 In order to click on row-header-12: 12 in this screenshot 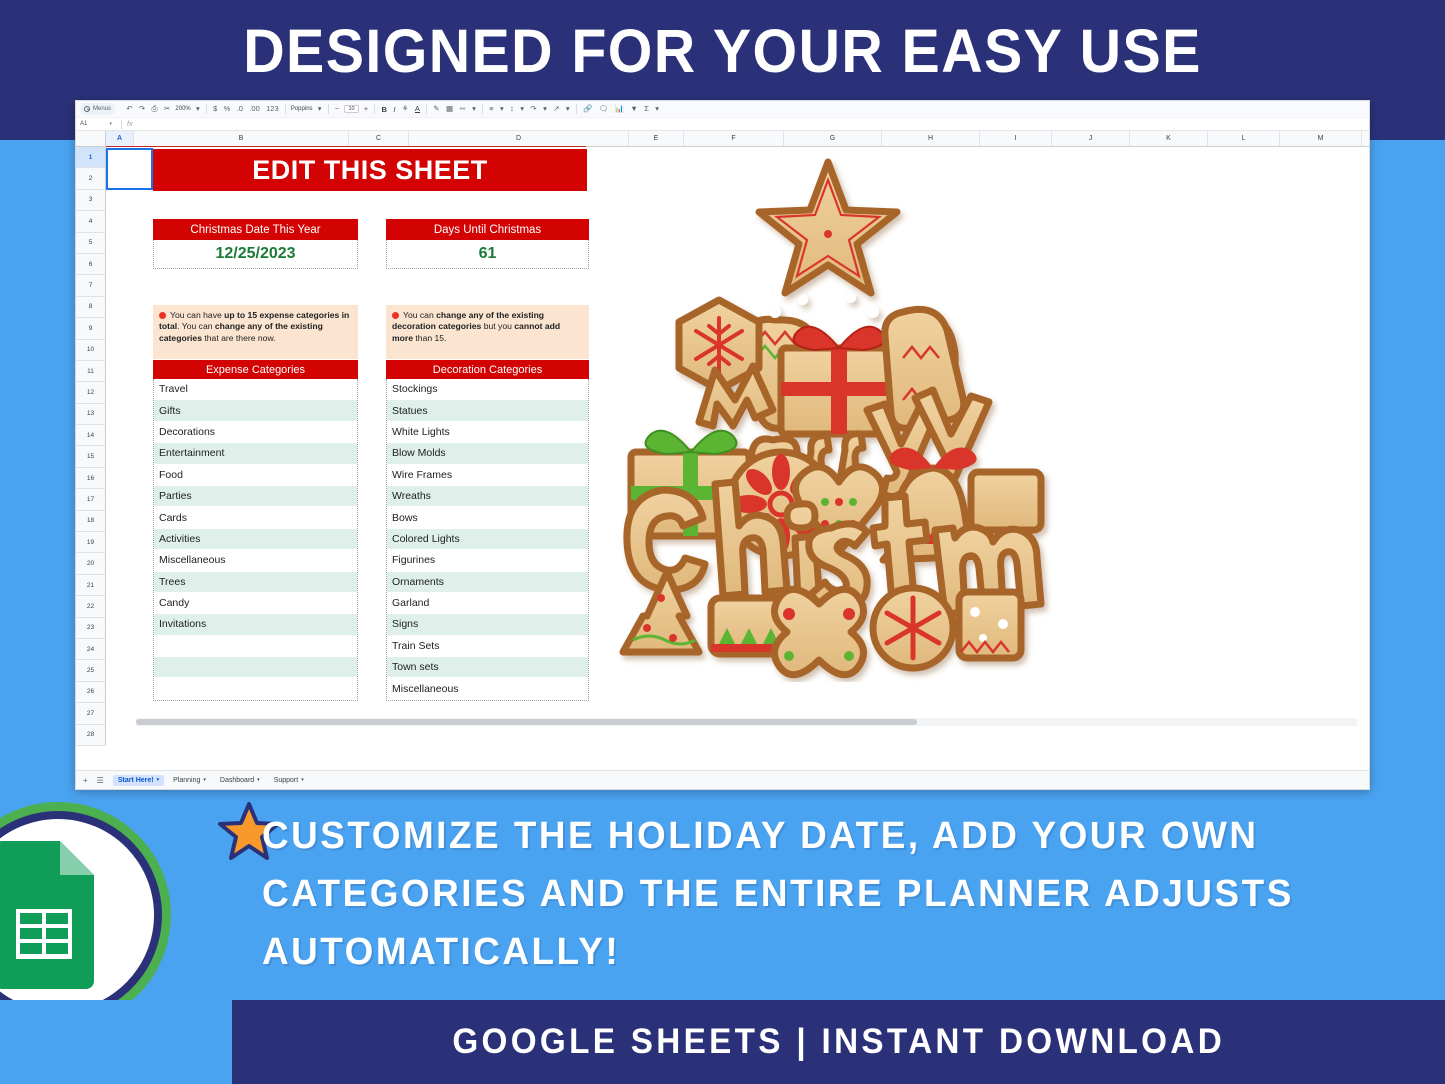, I will do `click(91, 393)`.